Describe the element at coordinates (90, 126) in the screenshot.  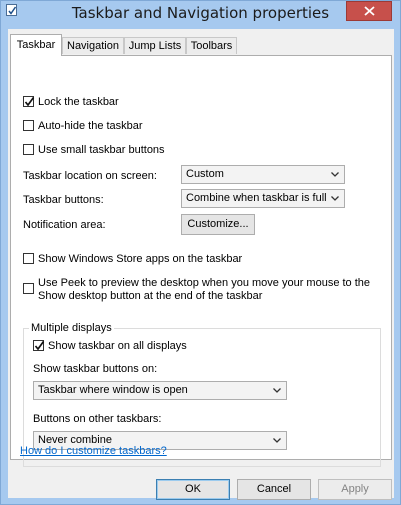
I see `auto-hide-label: Auto-hide the taskbar` at that location.